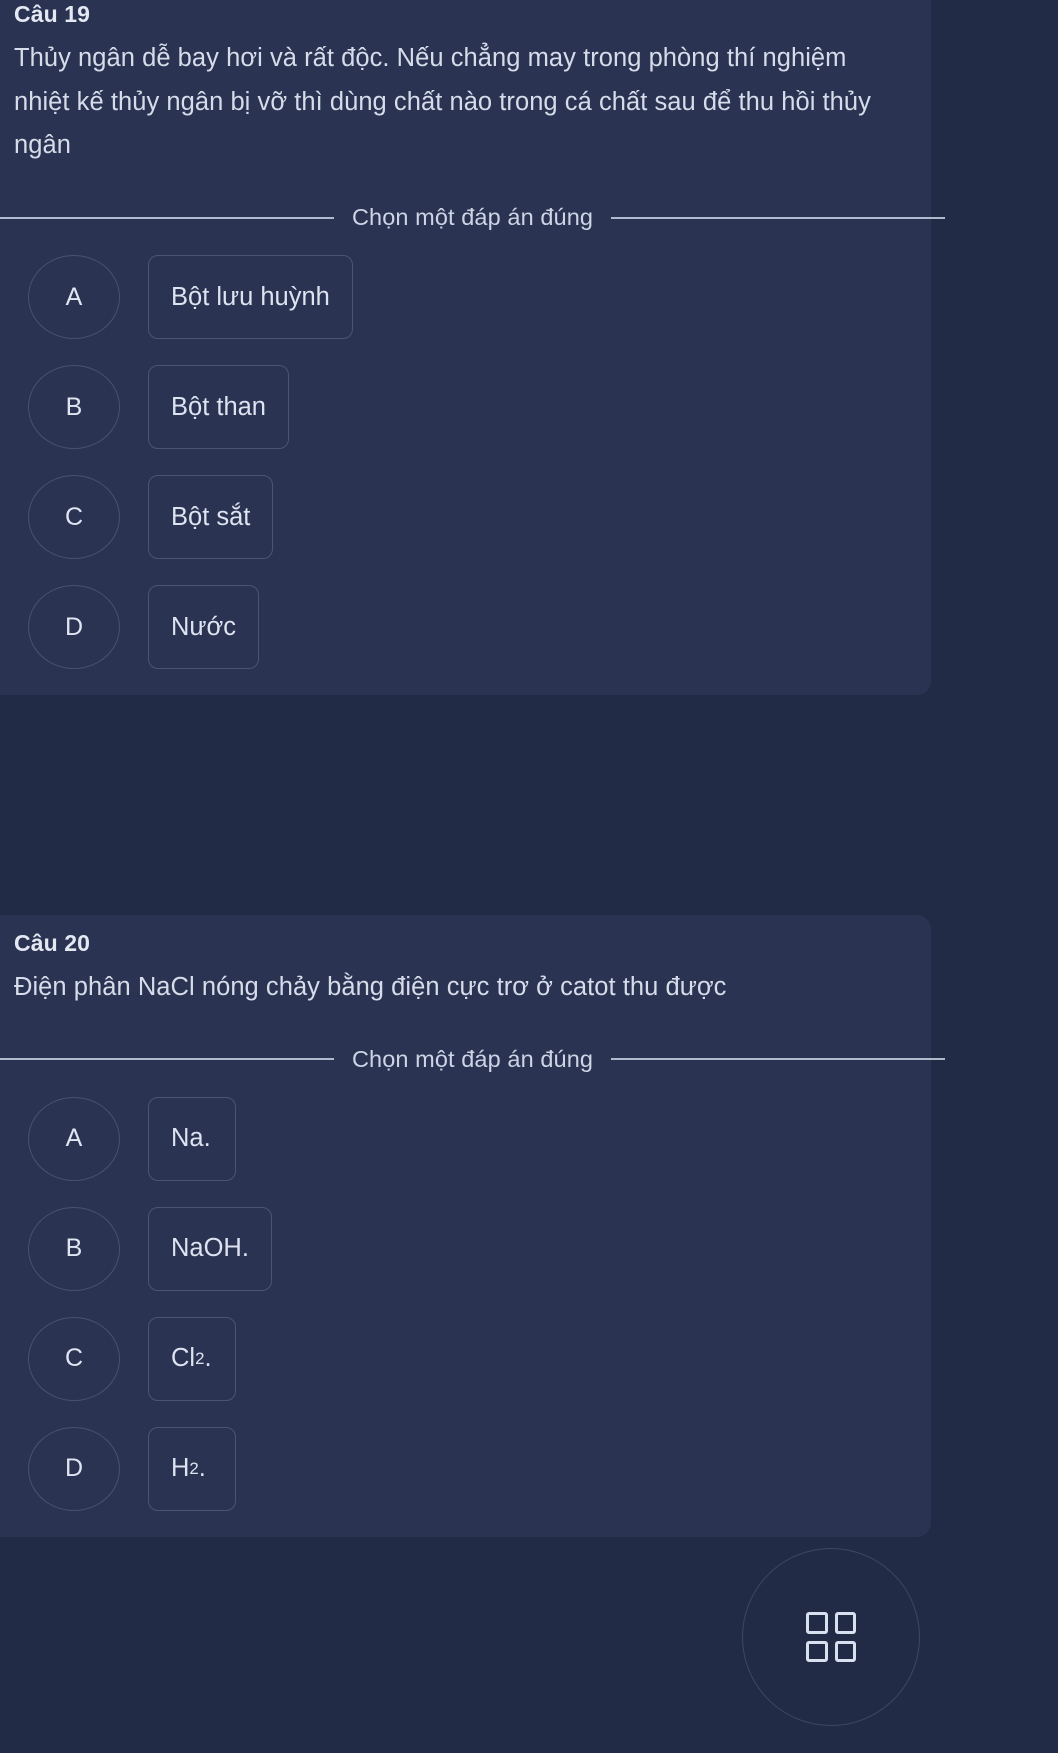 The width and height of the screenshot is (1058, 1753). I want to click on option-row-d: D H2., so click(468, 1468).